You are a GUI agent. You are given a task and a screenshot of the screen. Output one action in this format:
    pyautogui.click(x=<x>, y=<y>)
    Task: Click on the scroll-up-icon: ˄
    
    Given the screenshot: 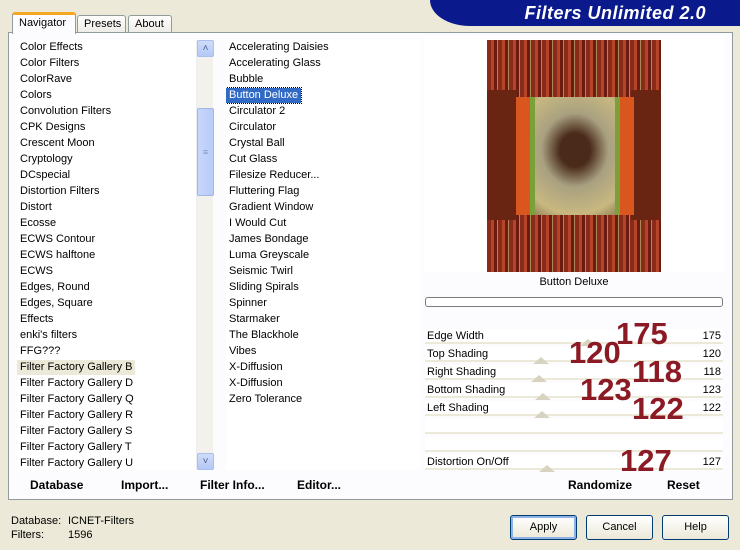 What is the action you would take?
    pyautogui.click(x=205, y=48)
    